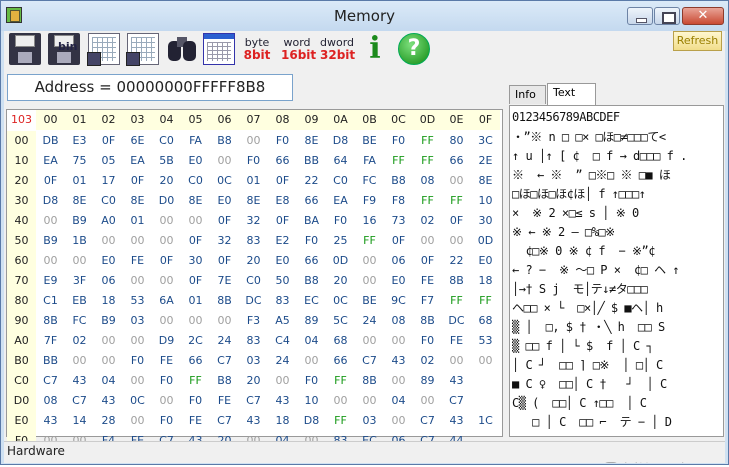 The width and height of the screenshot is (729, 467). What do you see at coordinates (79, 341) in the screenshot?
I see `hex-cell: 02` at bounding box center [79, 341].